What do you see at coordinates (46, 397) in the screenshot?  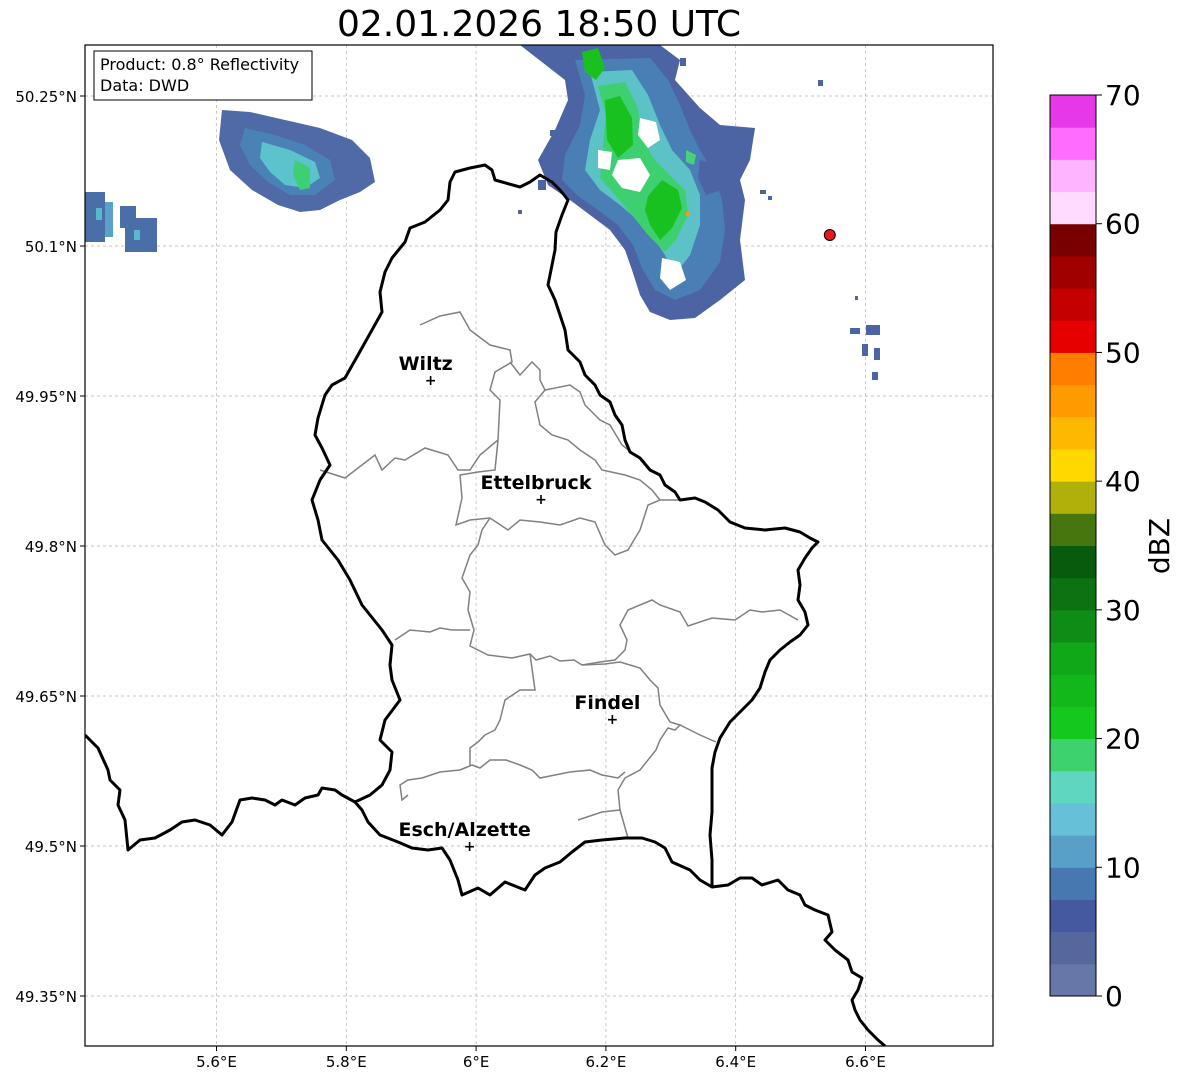 I see `lat-tick-label: 49.95°N` at bounding box center [46, 397].